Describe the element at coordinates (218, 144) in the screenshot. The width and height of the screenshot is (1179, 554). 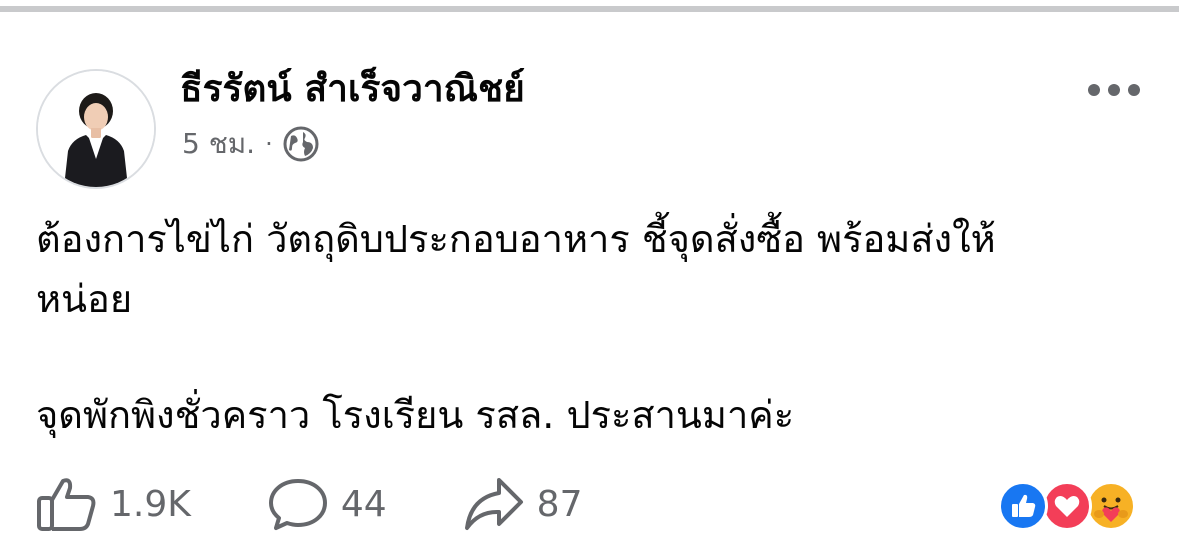
I see `post-time: 5 ชม.` at that location.